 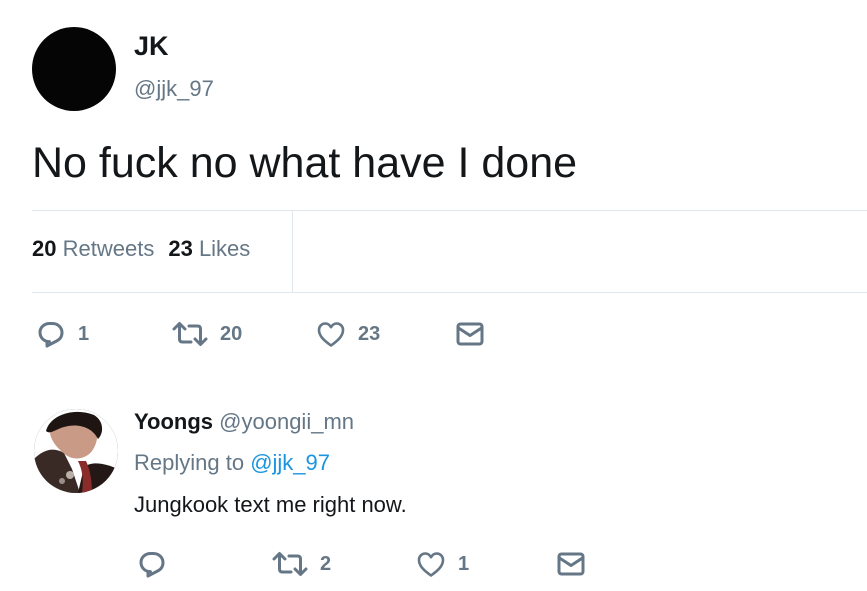 I want to click on direct-message-button, so click(x=470, y=334).